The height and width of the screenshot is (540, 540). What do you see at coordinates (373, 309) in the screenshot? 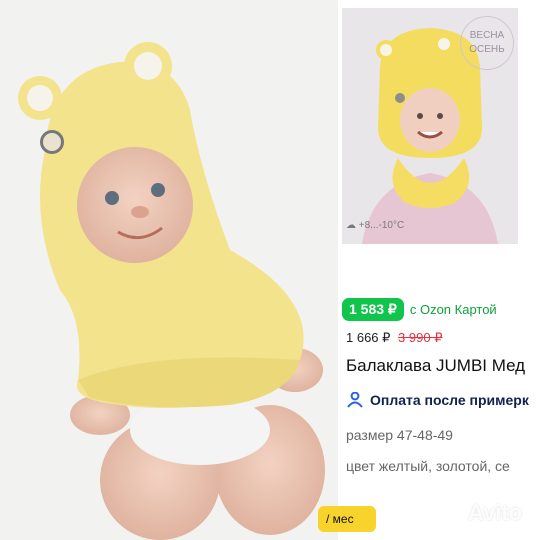
I see `price-card: 1 583 ₽` at bounding box center [373, 309].